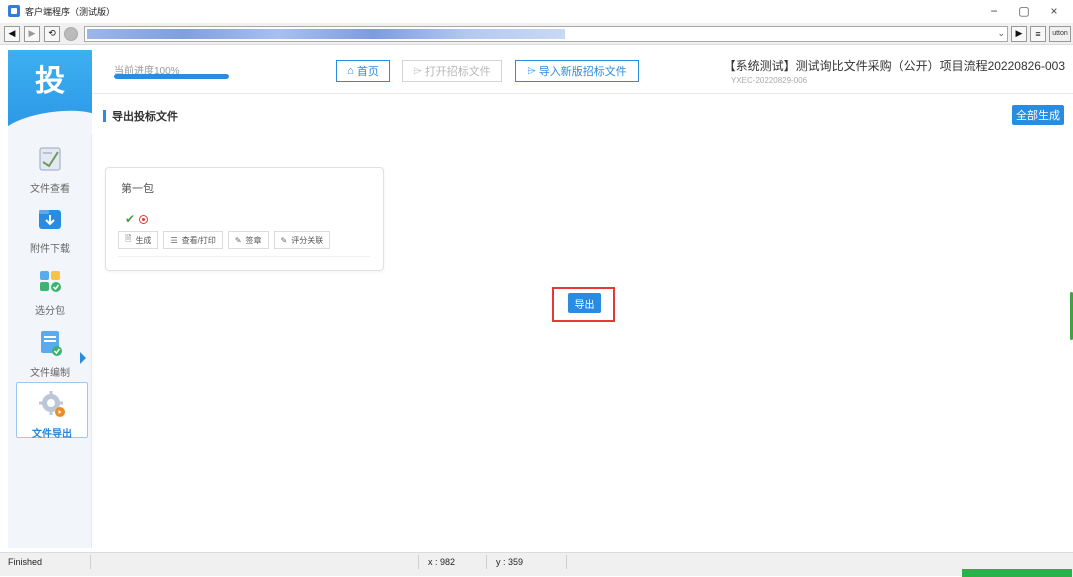  I want to click on generate-icon: 🗎, so click(128, 238).